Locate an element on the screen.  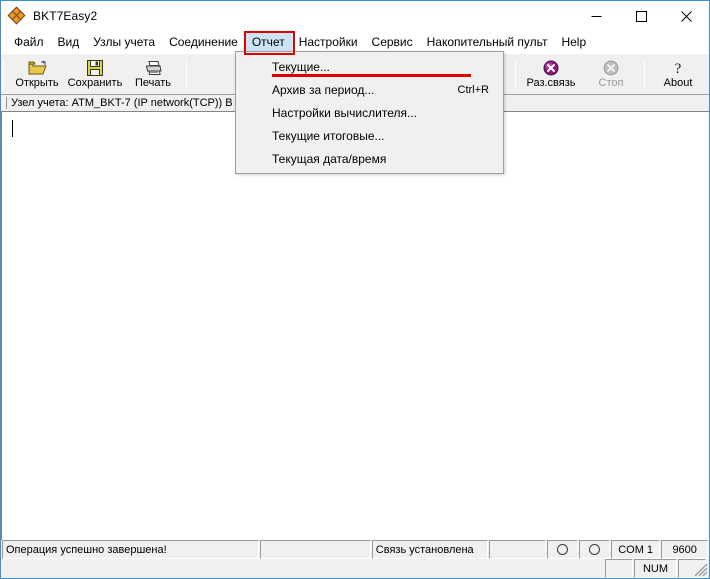
window-title: BKT7Easy2 is located at coordinates (65, 16).